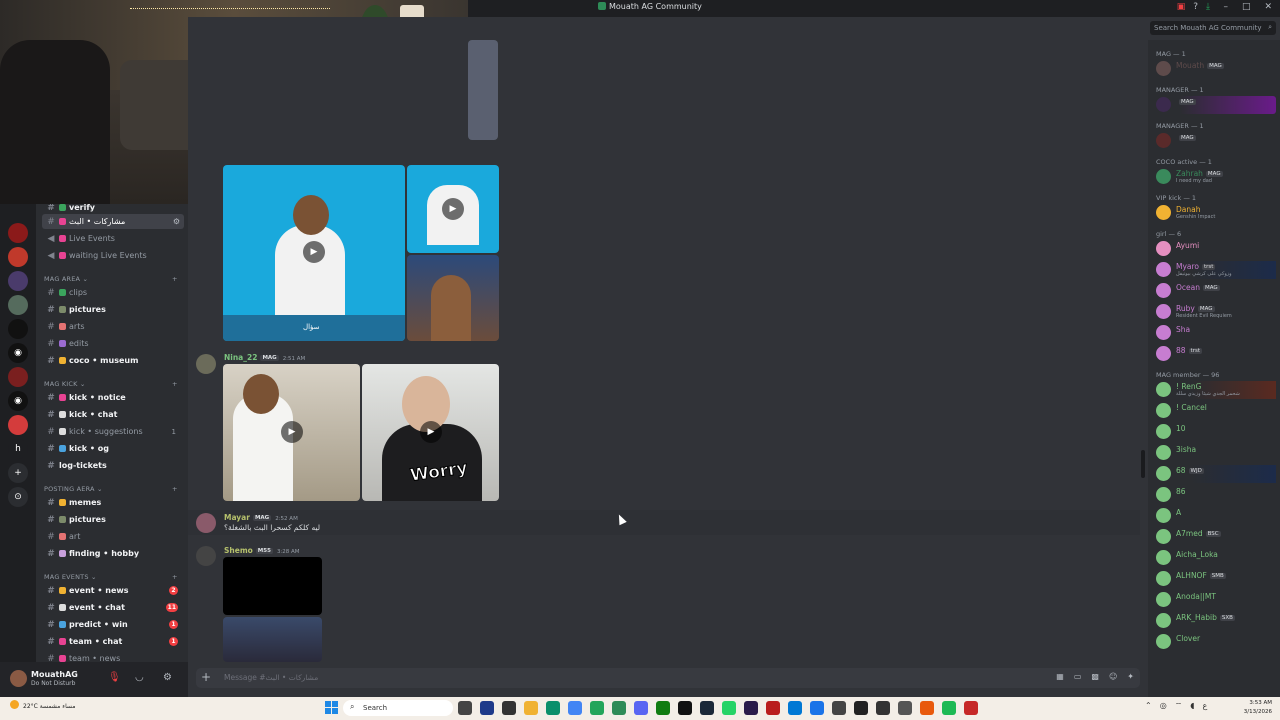  I want to click on gif-icon: ▭, so click(1078, 676).